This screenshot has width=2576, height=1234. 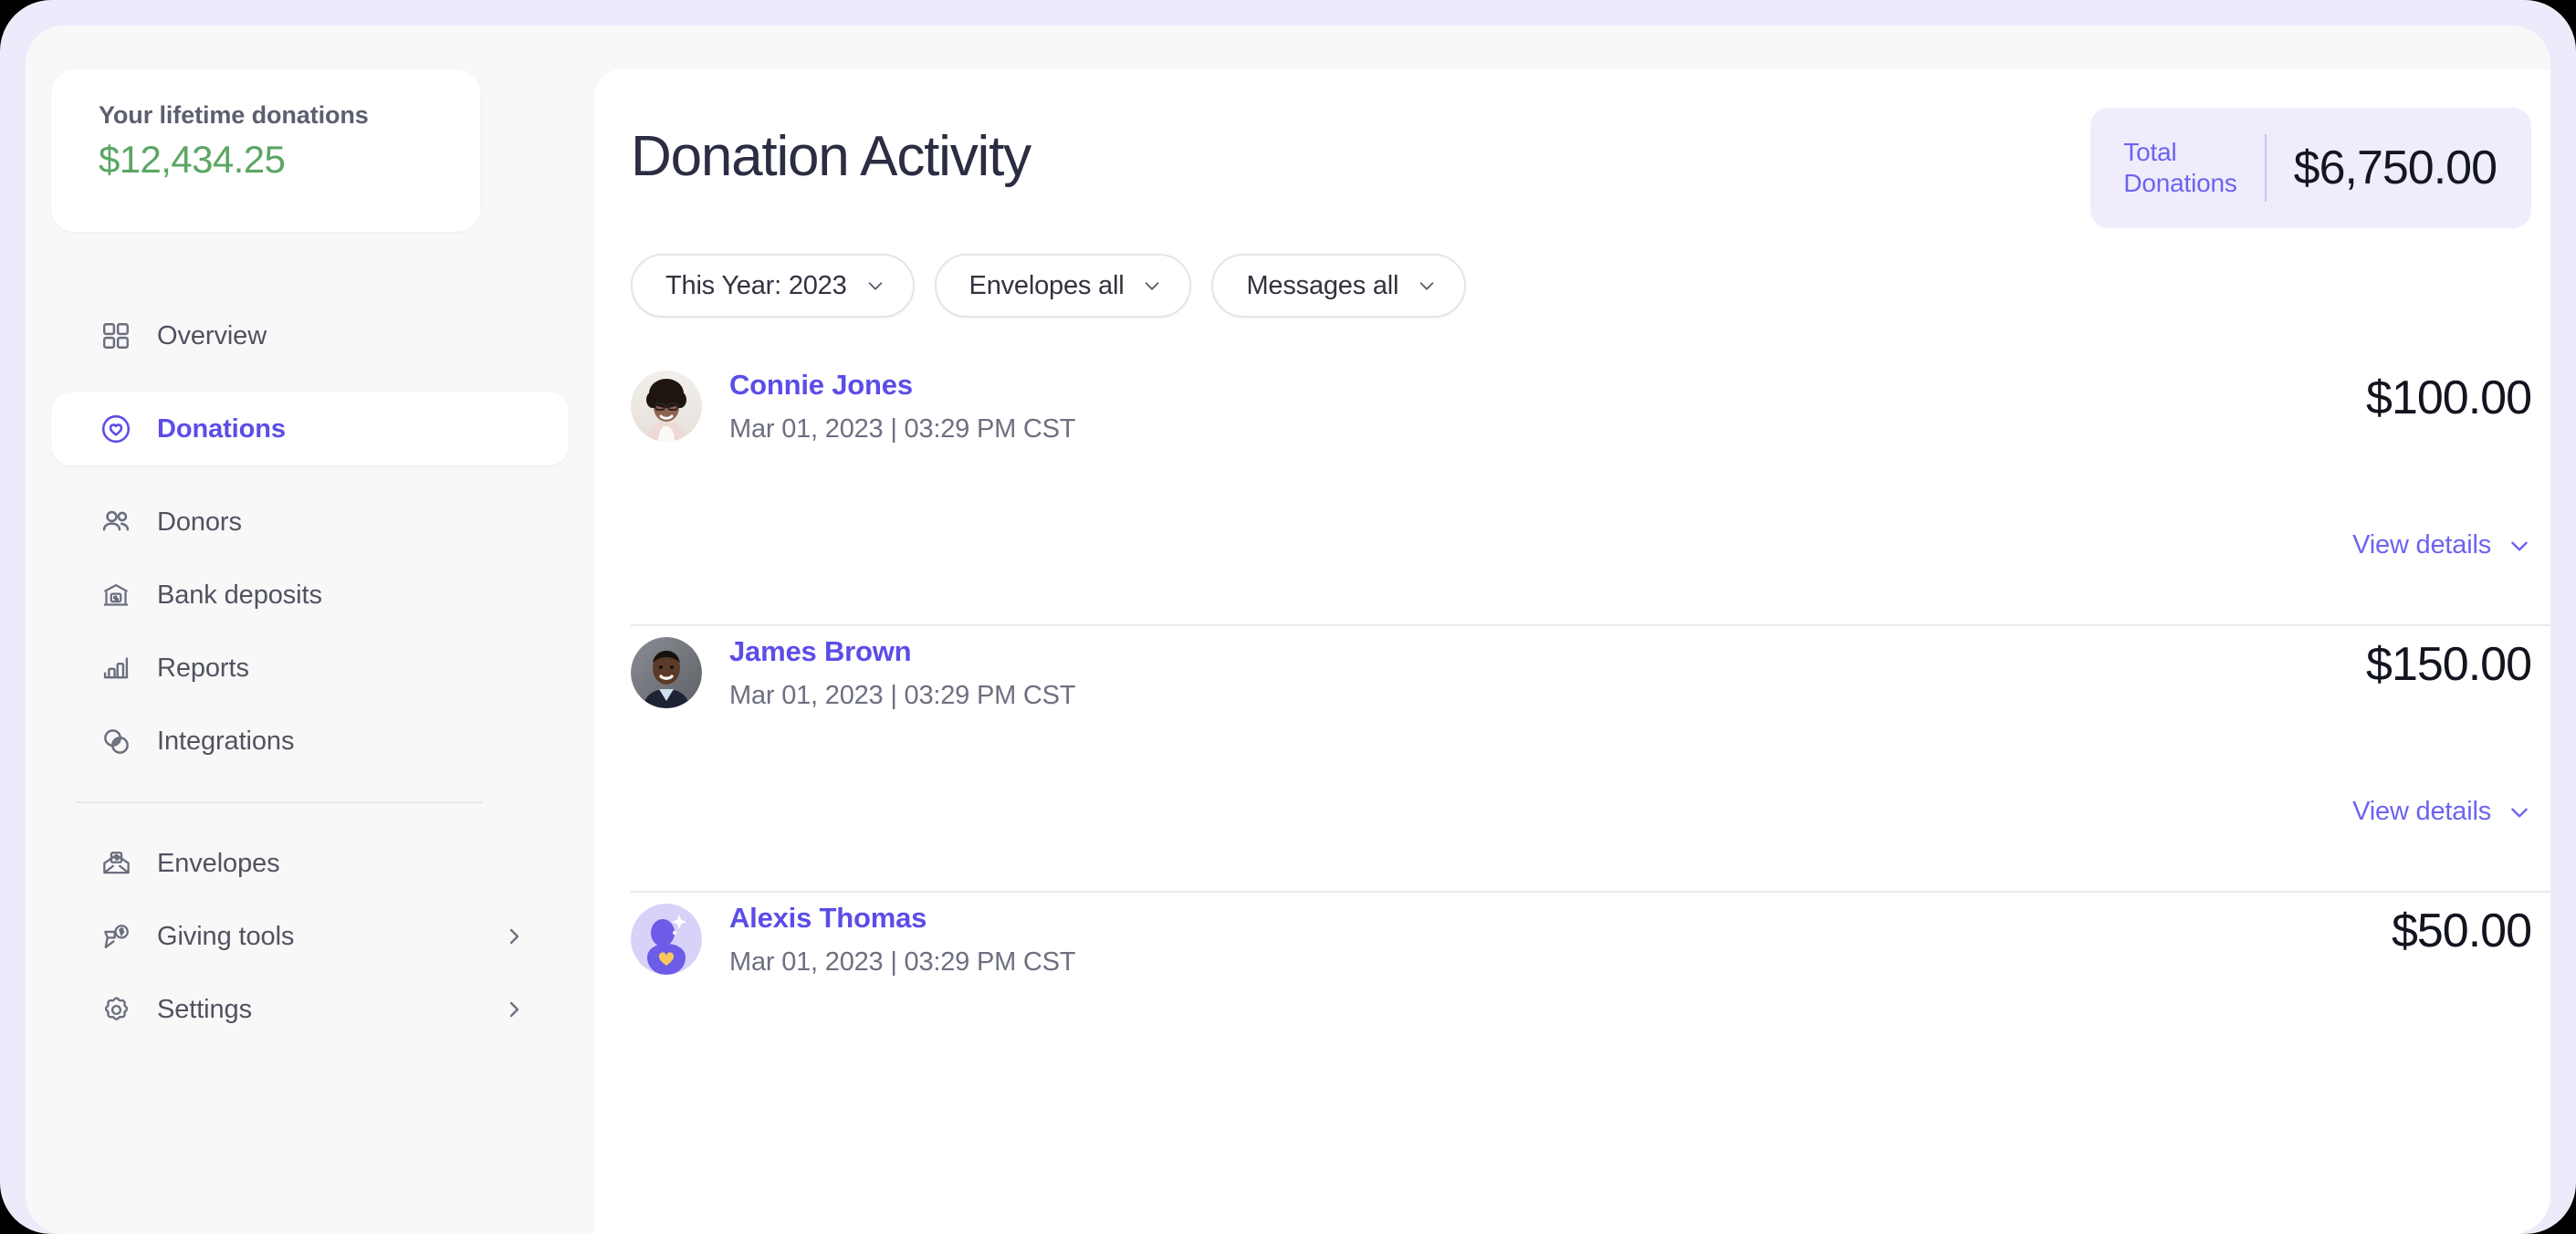 I want to click on sidebar-item-label: Settings, so click(x=204, y=1009).